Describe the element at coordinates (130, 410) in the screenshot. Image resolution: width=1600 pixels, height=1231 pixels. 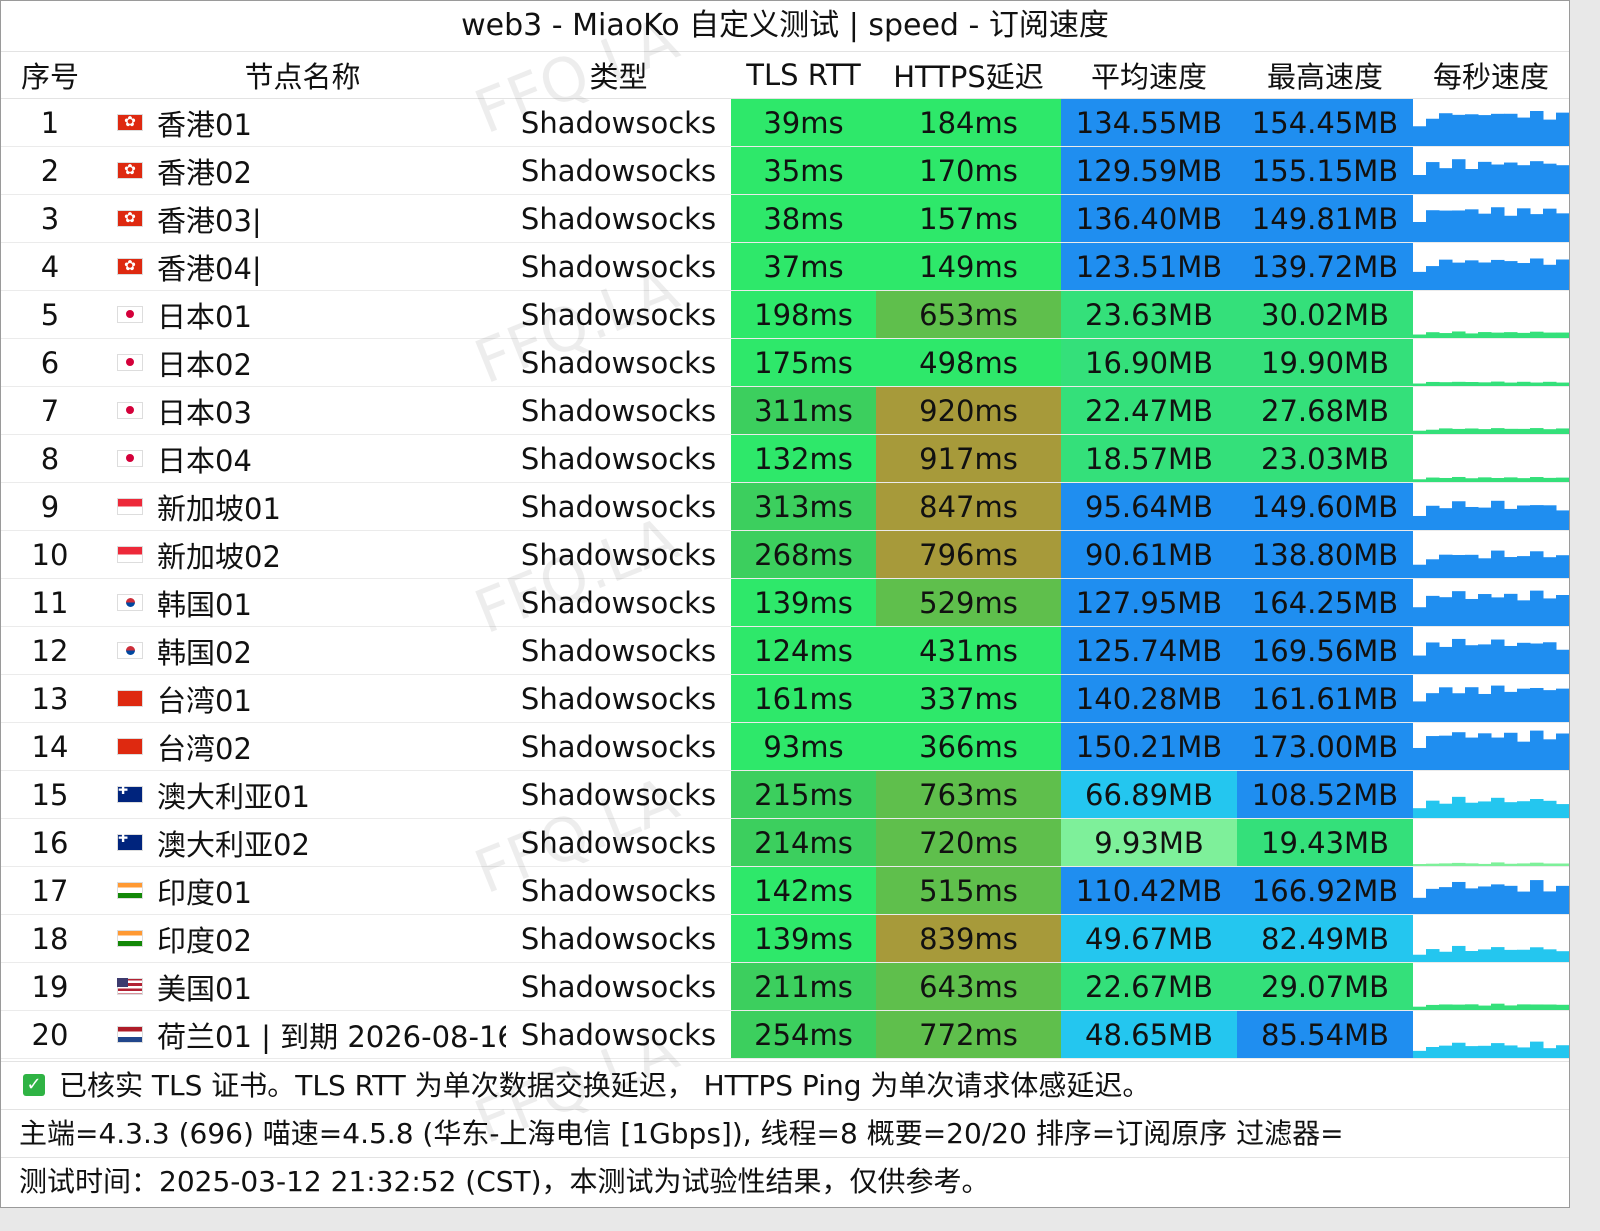
I see `jp-flag-icon` at that location.